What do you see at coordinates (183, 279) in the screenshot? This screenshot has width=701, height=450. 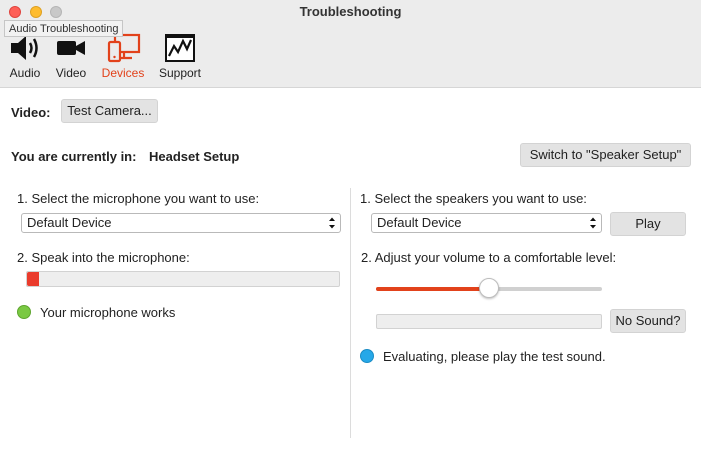 I see `microphone-level-meter` at bounding box center [183, 279].